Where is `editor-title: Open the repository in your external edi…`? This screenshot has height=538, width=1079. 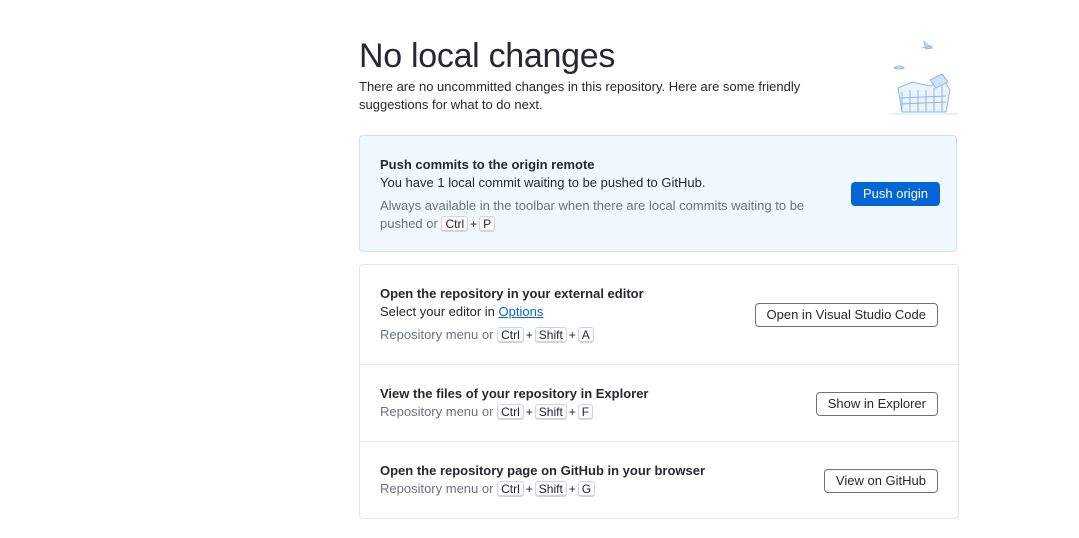
editor-title: Open the repository in your external edi… is located at coordinates (512, 293).